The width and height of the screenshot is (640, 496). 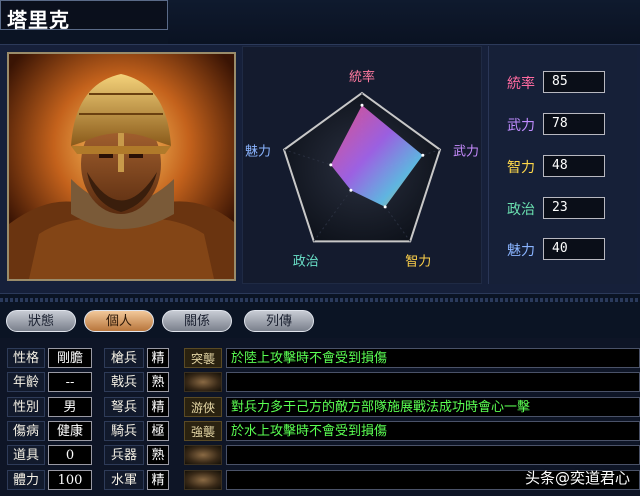 I want to click on skill-description: 於陸上攻擊時不會受到損傷, so click(x=433, y=358).